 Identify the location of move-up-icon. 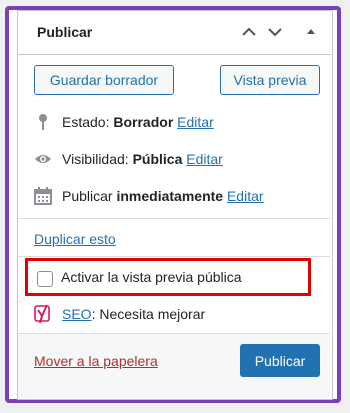
(249, 32).